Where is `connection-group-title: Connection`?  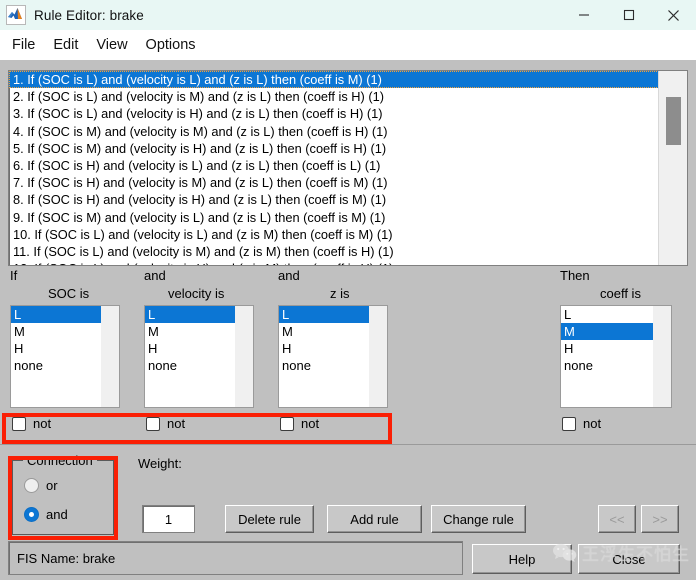
connection-group-title: Connection is located at coordinates (60, 460).